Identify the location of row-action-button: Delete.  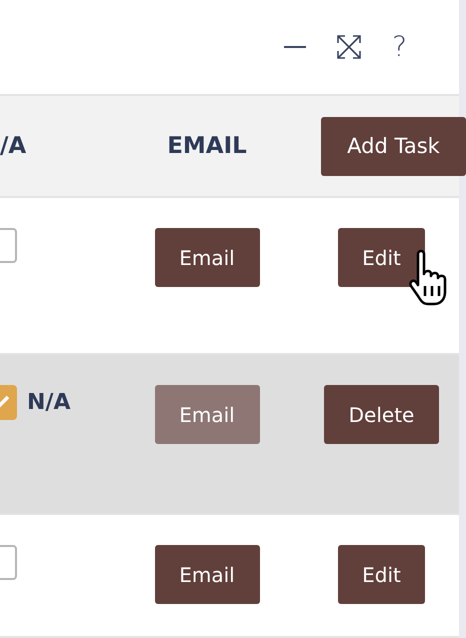
(381, 414).